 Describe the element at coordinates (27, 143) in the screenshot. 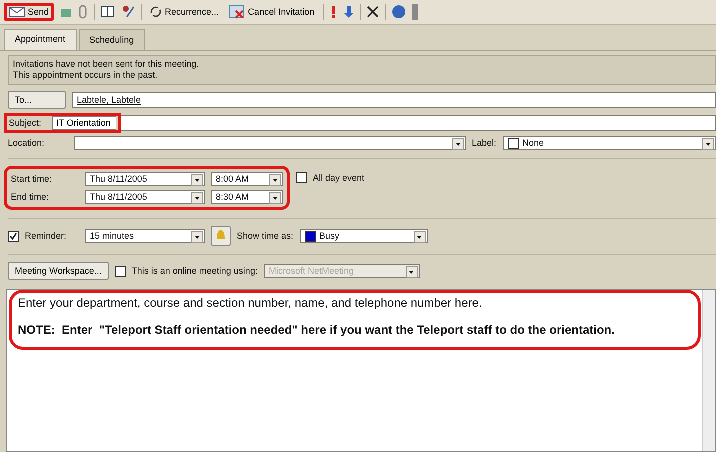

I see `location-label: Location:` at that location.